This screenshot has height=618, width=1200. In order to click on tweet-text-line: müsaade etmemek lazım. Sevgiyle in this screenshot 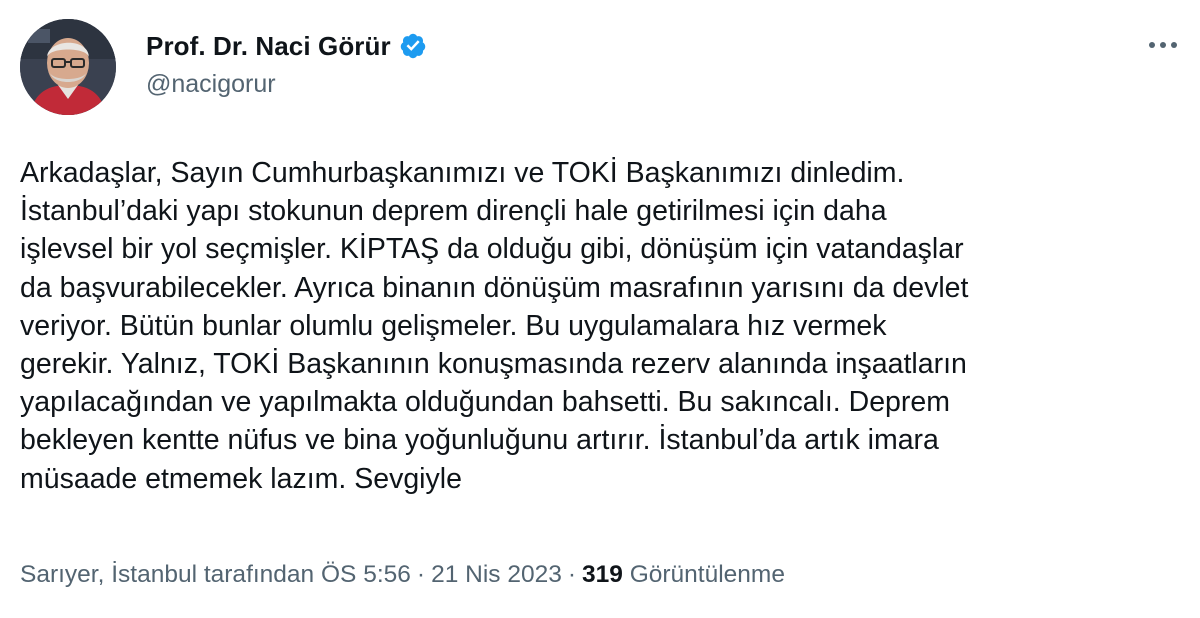, I will do `click(241, 478)`.